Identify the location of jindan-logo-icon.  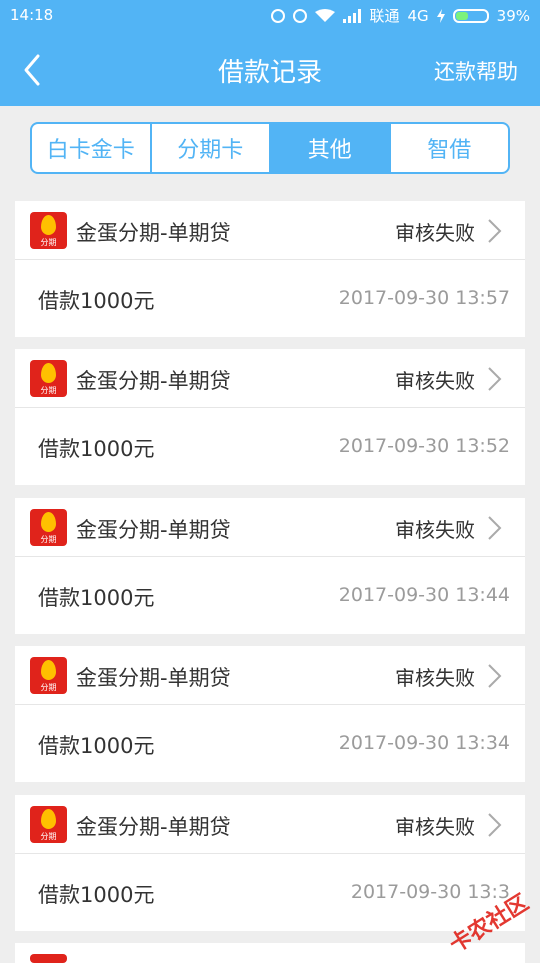
(48, 958).